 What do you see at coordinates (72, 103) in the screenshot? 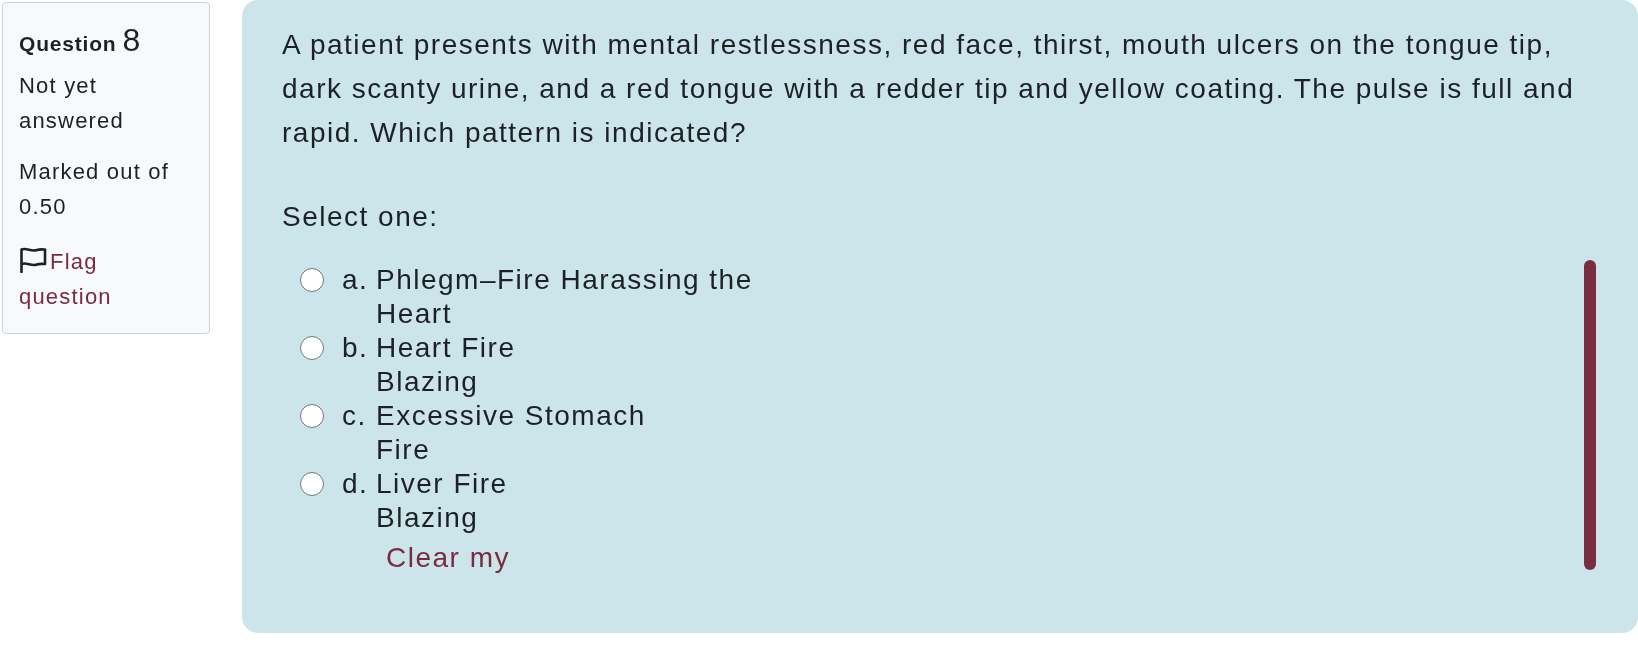
I see `answer-status: Not yet answered` at bounding box center [72, 103].